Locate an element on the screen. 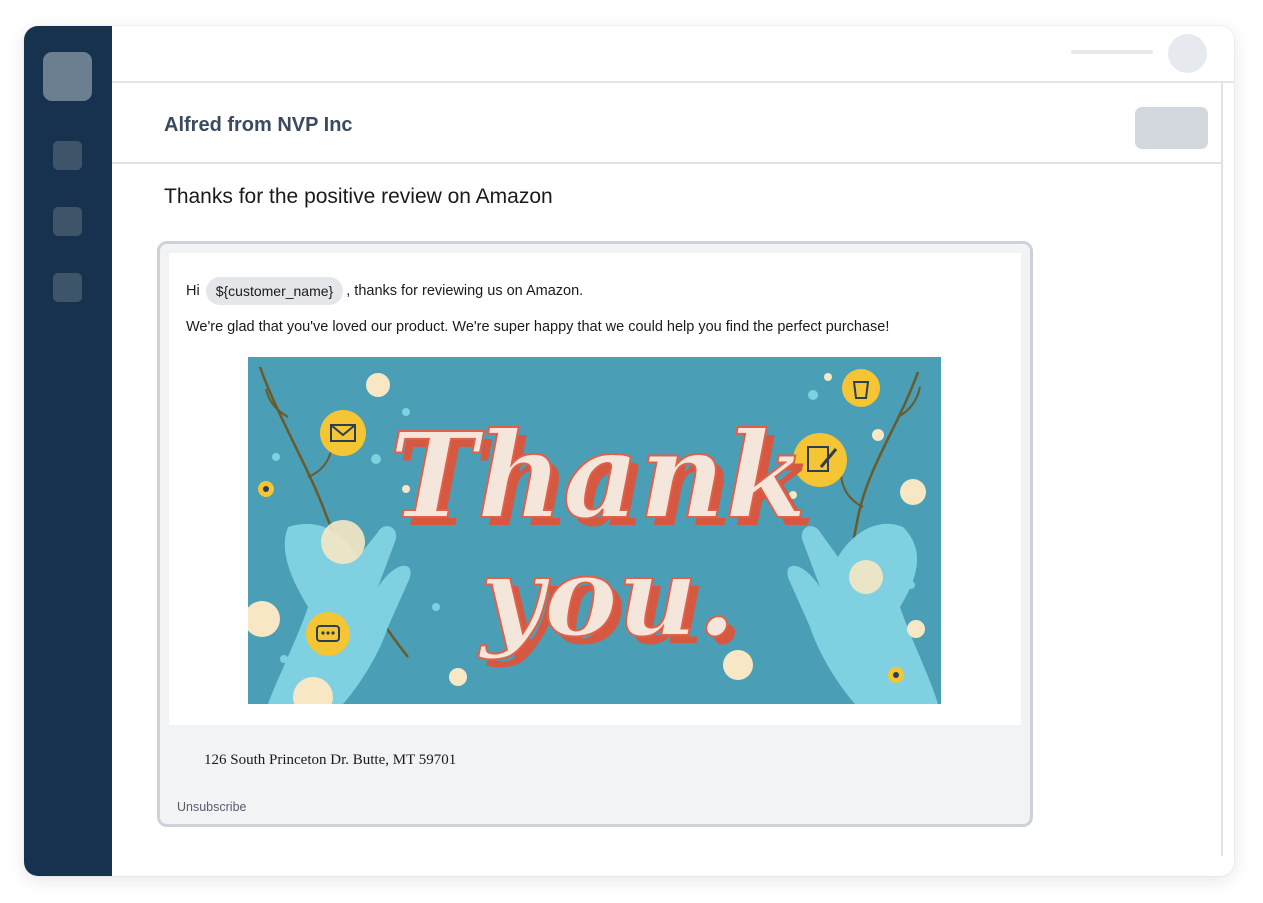 This screenshot has width=1263, height=903. greeting-suffix: , thanks for reviewing us on Amazon. is located at coordinates (465, 291).